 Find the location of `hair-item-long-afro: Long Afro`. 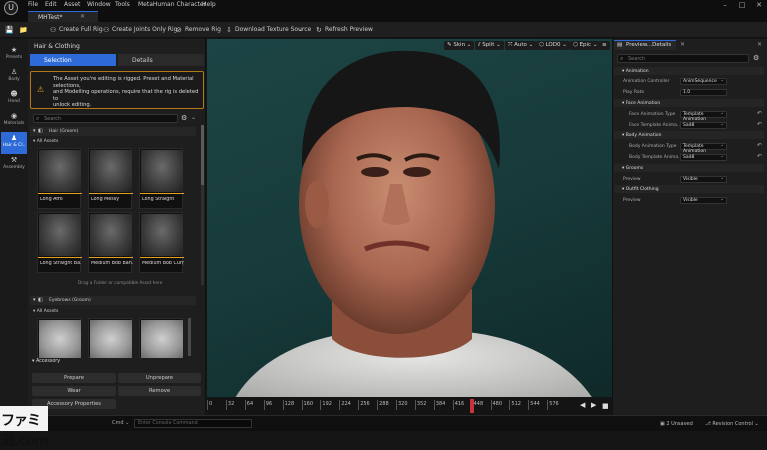

hair-item-long-afro: Long Afro is located at coordinates (59, 178).